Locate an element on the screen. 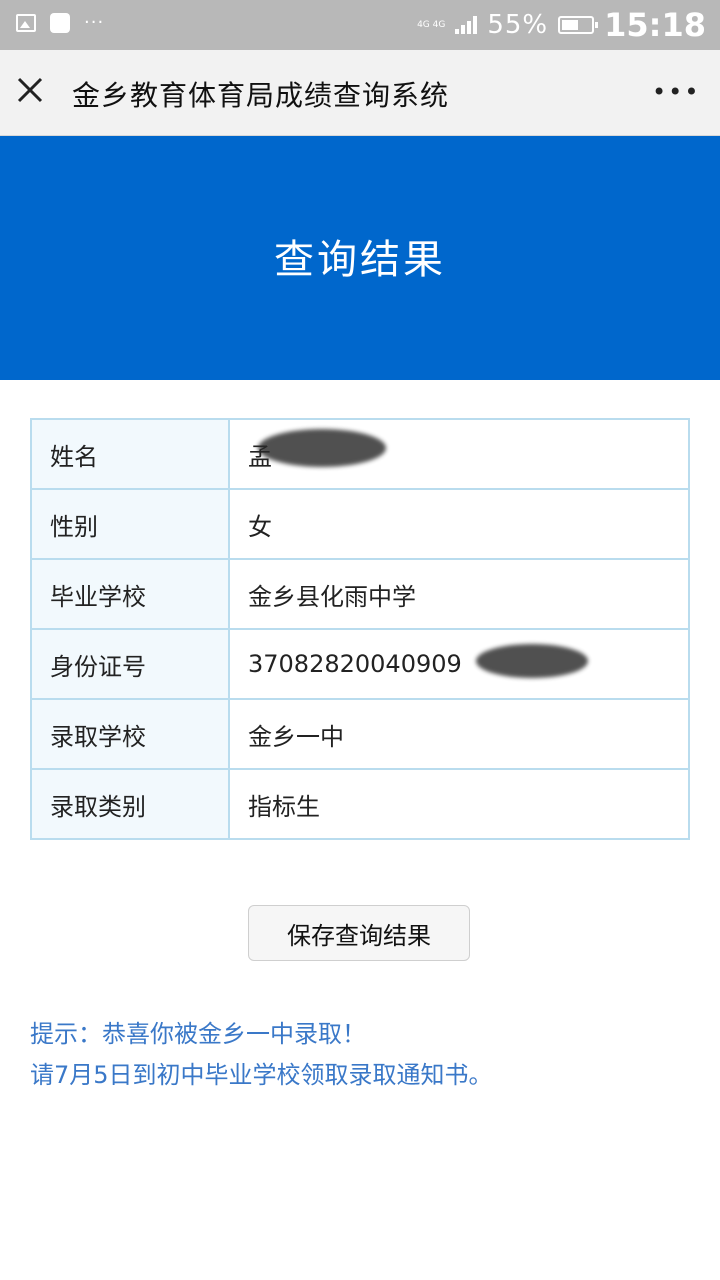 The height and width of the screenshot is (1280, 720). save-result-button: 保存查询结果 is located at coordinates (359, 933).